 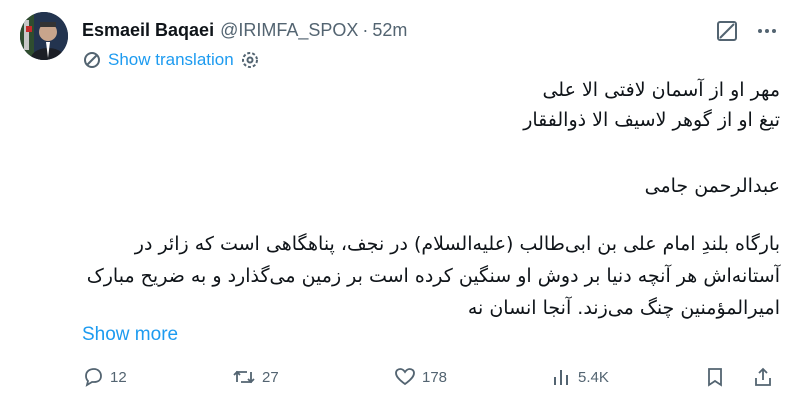 What do you see at coordinates (651, 120) in the screenshot?
I see `tweet-line-2: تیغ او از گوهر لاسیف الا ذوالفقار` at bounding box center [651, 120].